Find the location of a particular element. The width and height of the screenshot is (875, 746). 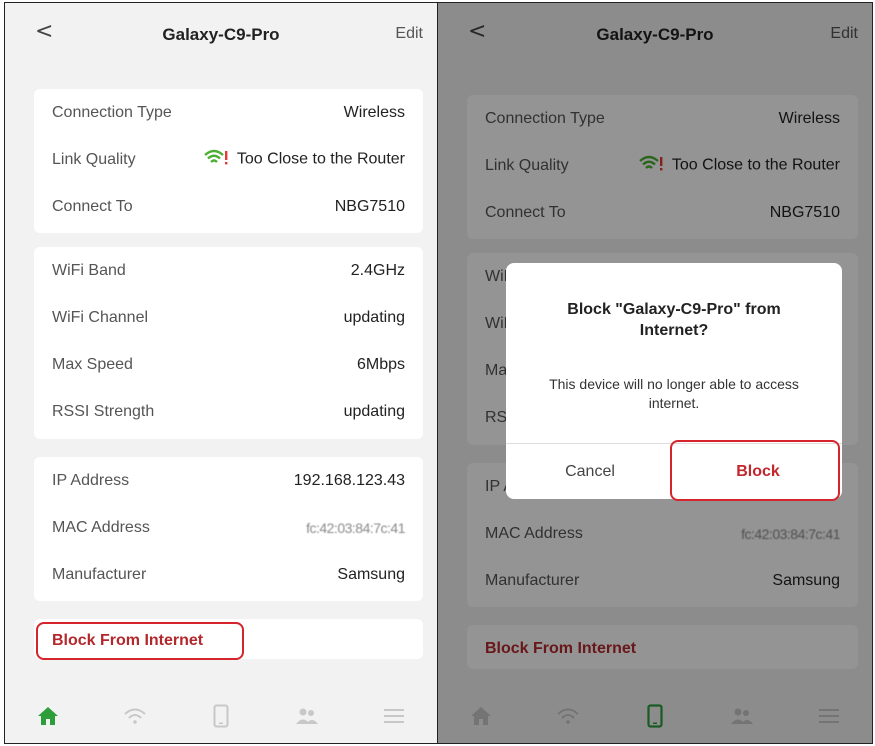

back-button: < is located at coordinates (44, 32).